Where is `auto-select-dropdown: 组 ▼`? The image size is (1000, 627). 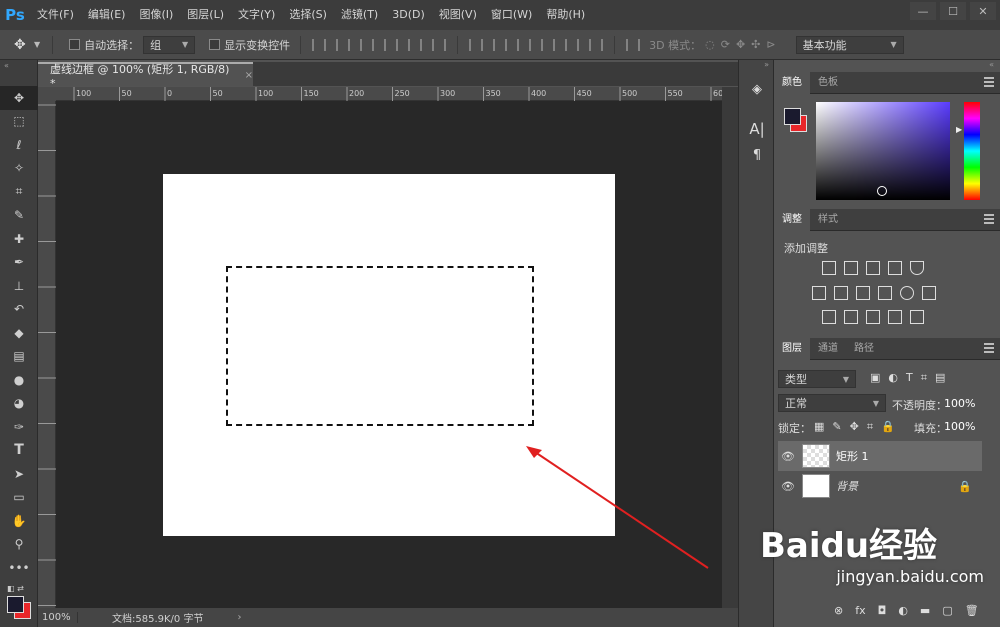 auto-select-dropdown: 组 ▼ is located at coordinates (169, 44).